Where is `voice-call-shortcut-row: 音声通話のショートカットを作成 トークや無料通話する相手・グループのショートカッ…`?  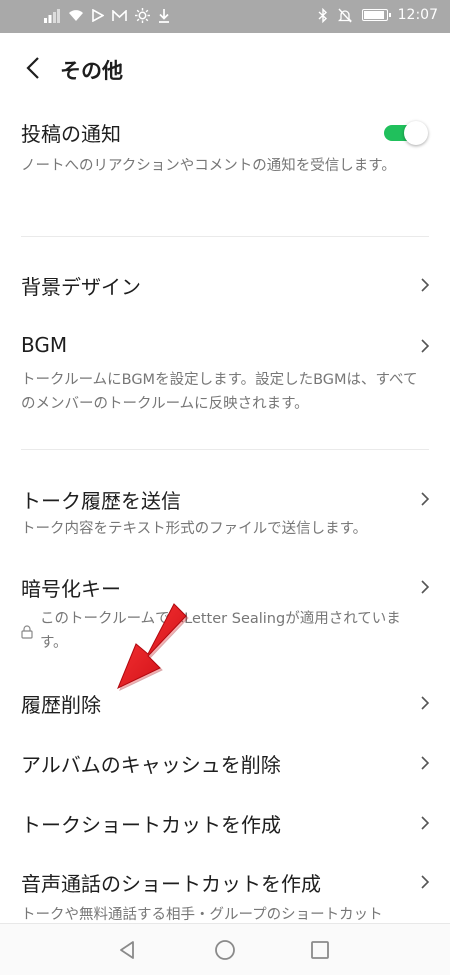
voice-call-shortcut-row: 音声通話のショートカットを作成 トークや無料通話する相手・グループのショートカッ… is located at coordinates (225, 893).